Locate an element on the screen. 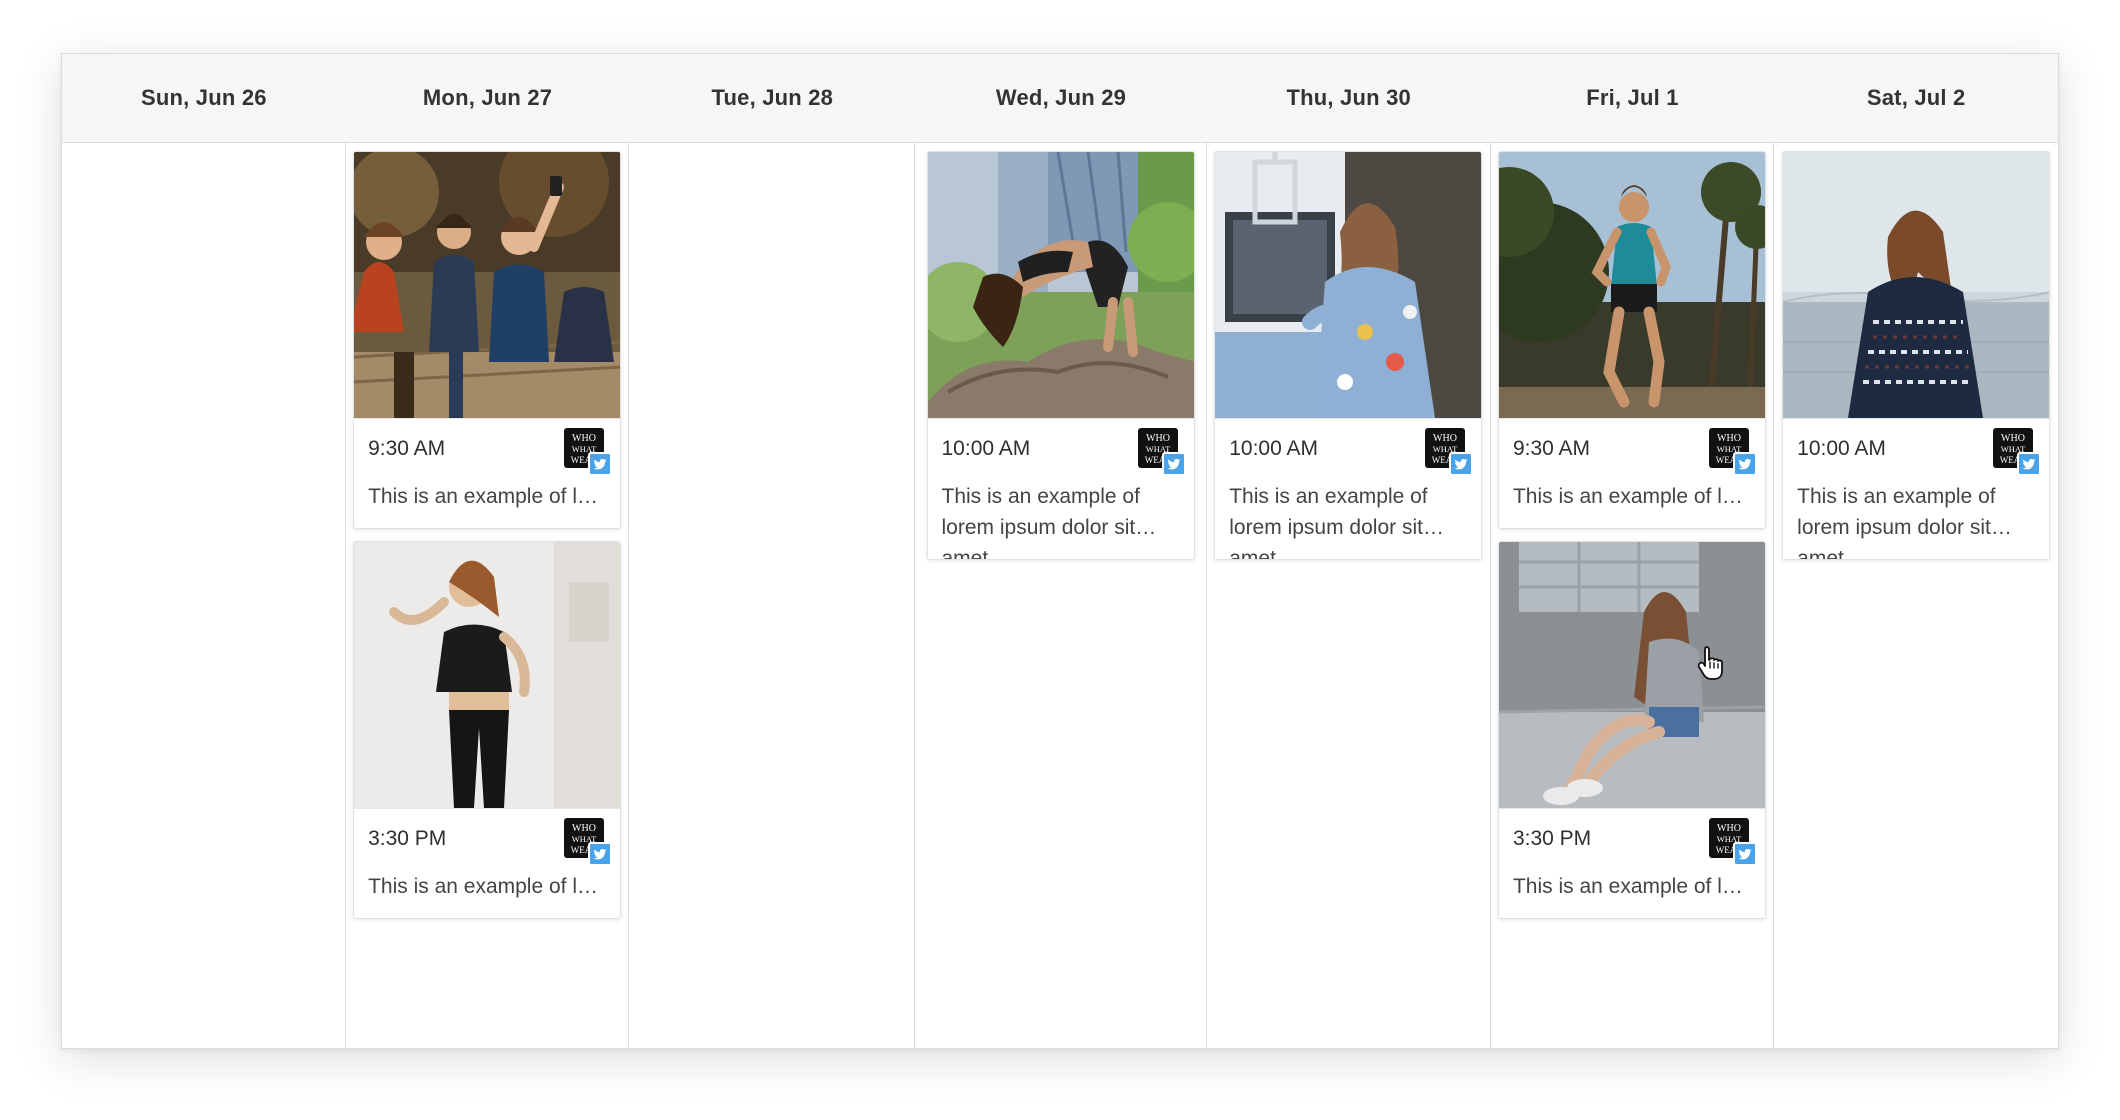  day-header-sun: Sun, Jun 26 is located at coordinates (204, 98).